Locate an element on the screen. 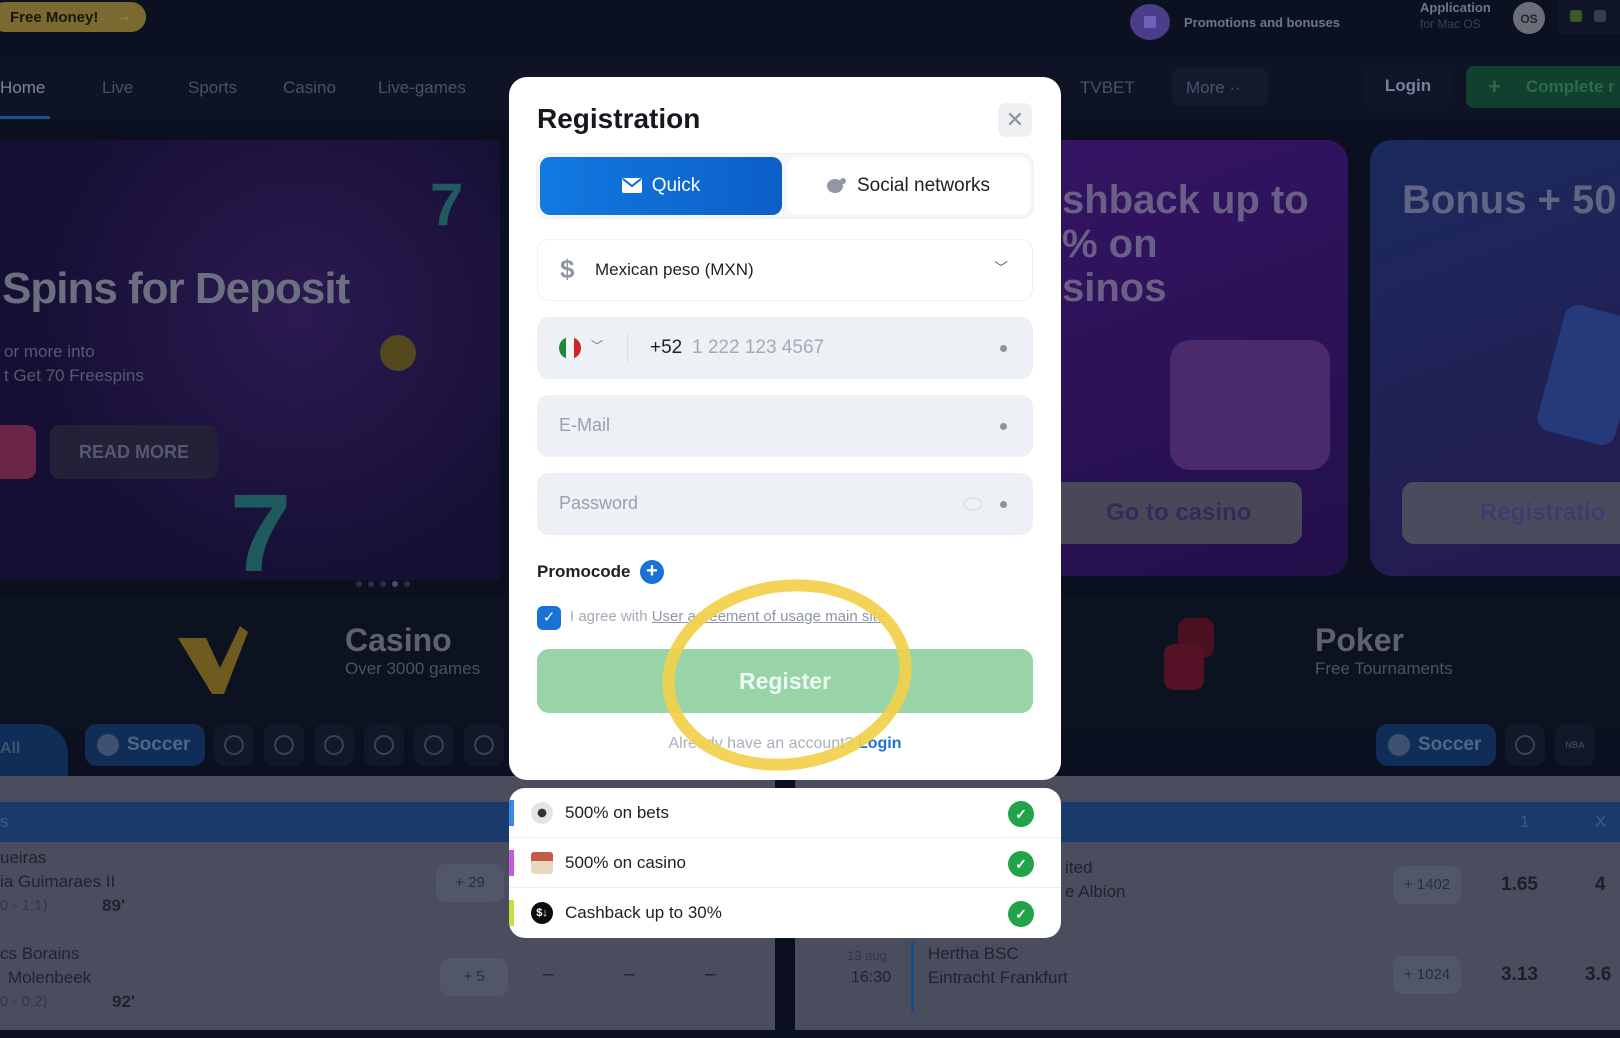 This screenshot has height=1038, width=1620. agree-checkbox: ✓ is located at coordinates (549, 618).